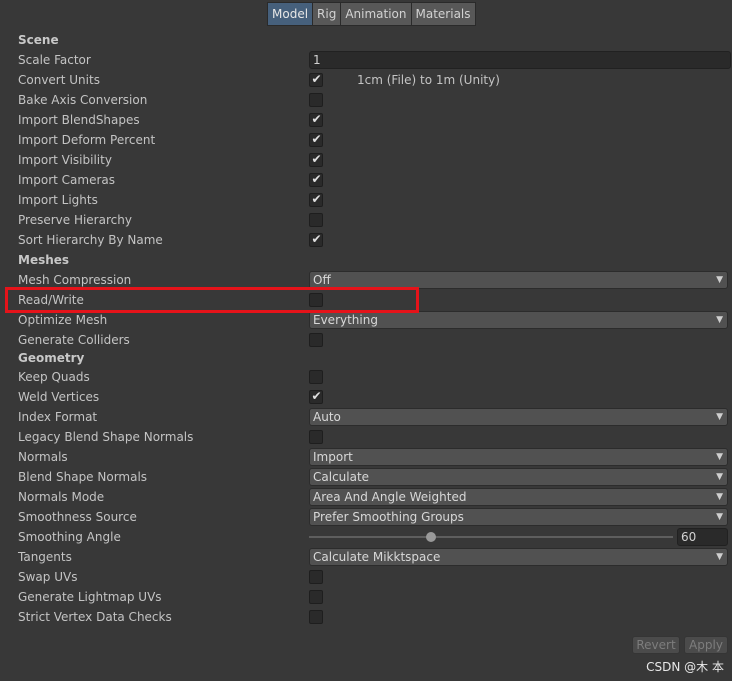 This screenshot has width=732, height=681. Describe the element at coordinates (518, 417) in the screenshot. I see `index-format-dropdown: Auto ▼` at that location.